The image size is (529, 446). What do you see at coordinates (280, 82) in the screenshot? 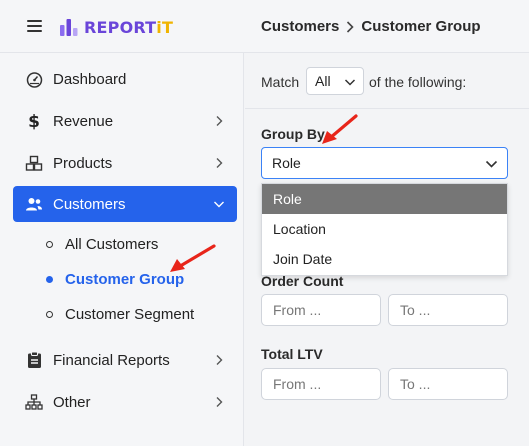
I see `match-prefix-text: Match` at bounding box center [280, 82].